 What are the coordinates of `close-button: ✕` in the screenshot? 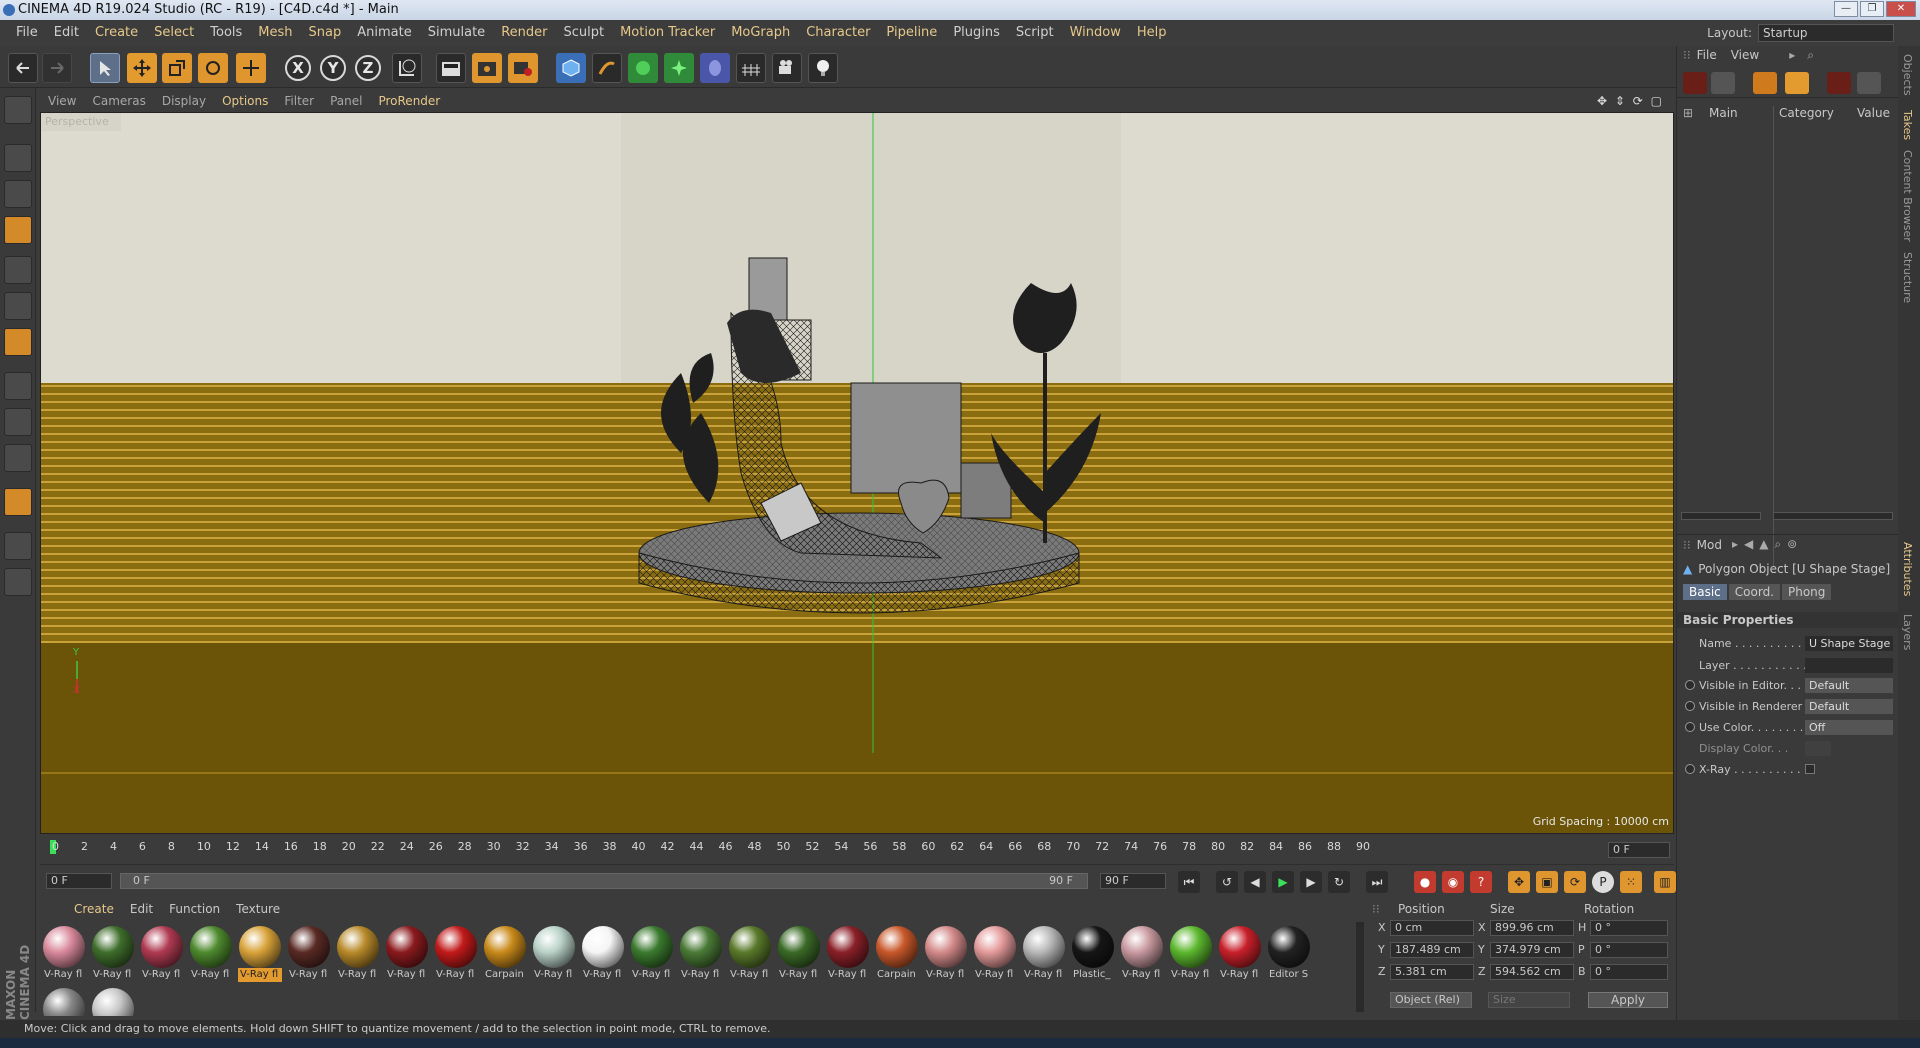 It's located at (1901, 9).